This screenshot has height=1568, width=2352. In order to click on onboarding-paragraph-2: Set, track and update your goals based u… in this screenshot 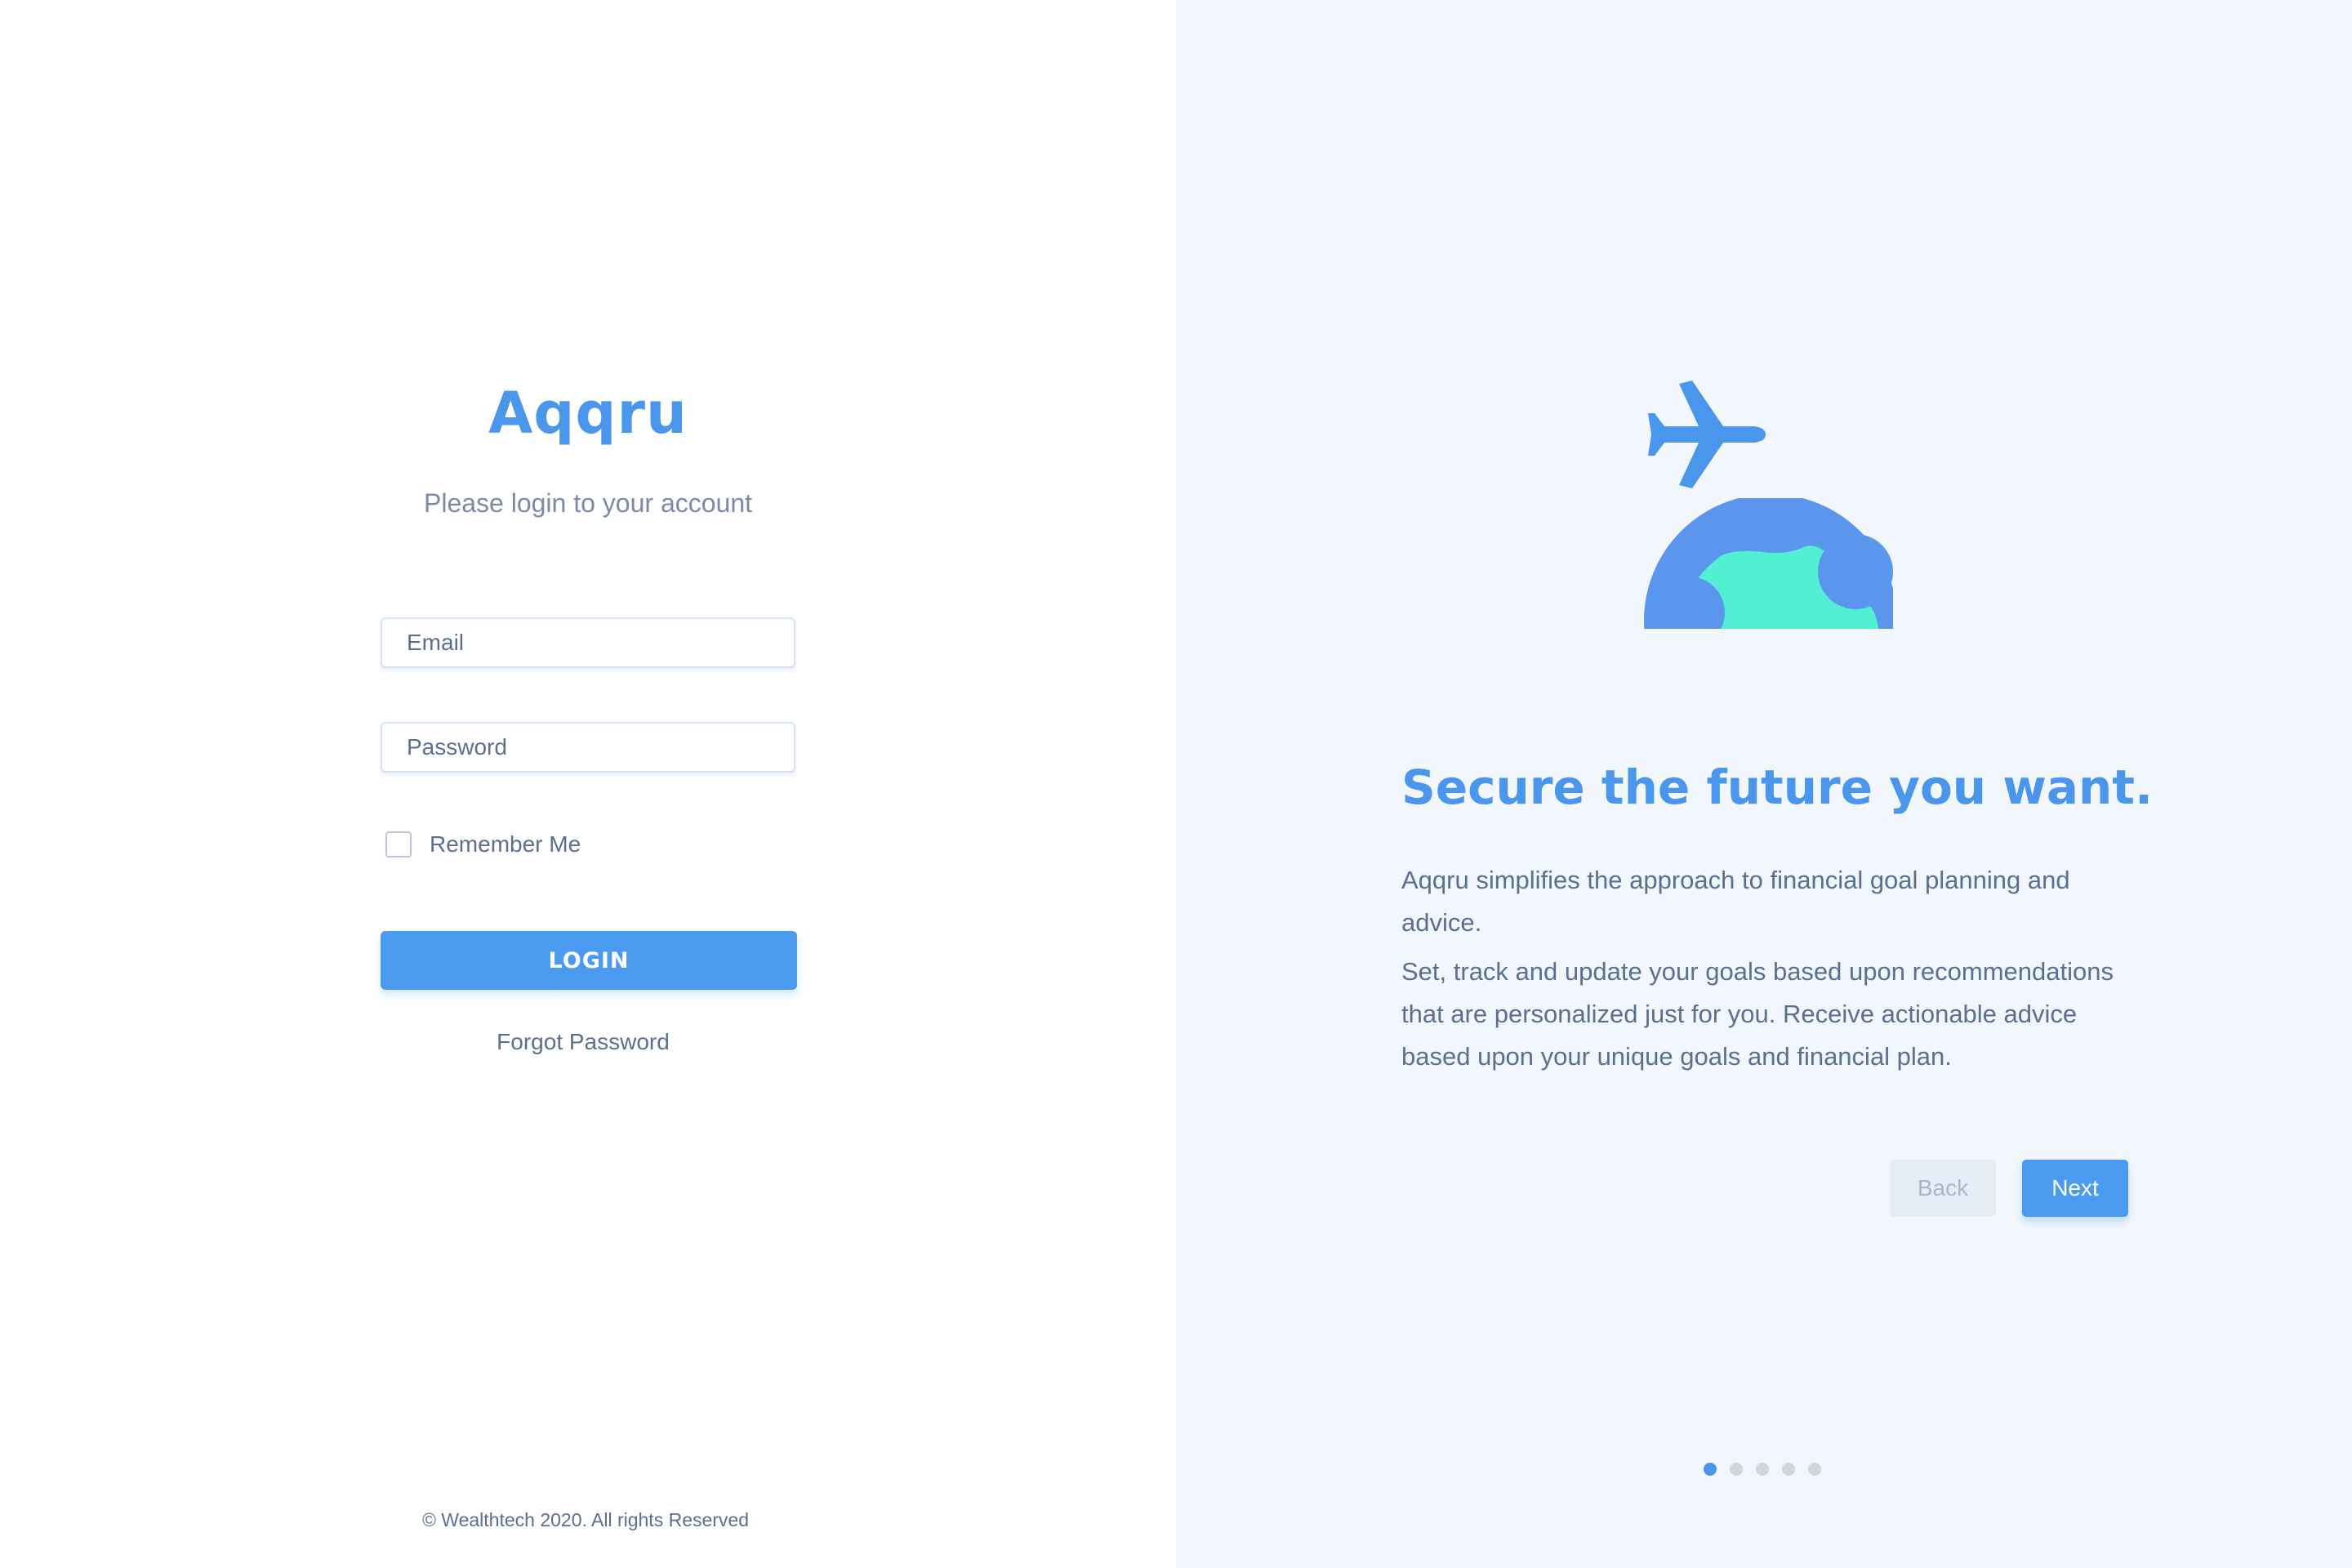, I will do `click(1757, 1014)`.